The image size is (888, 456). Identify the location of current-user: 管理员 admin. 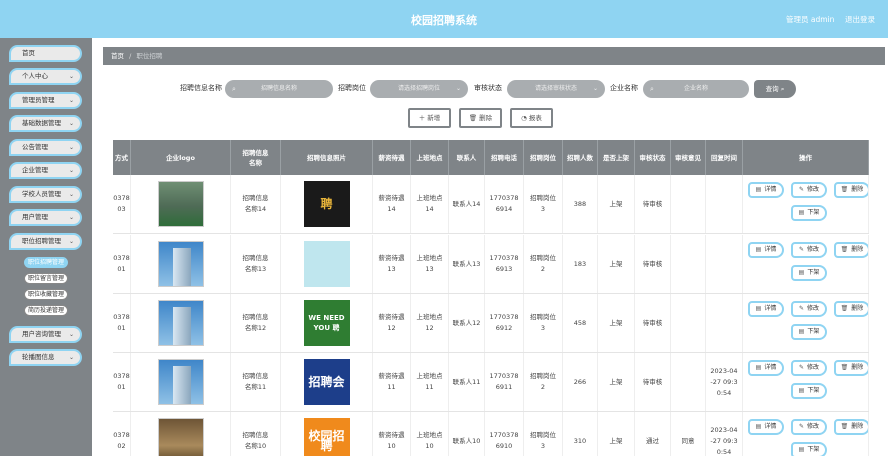
(810, 19).